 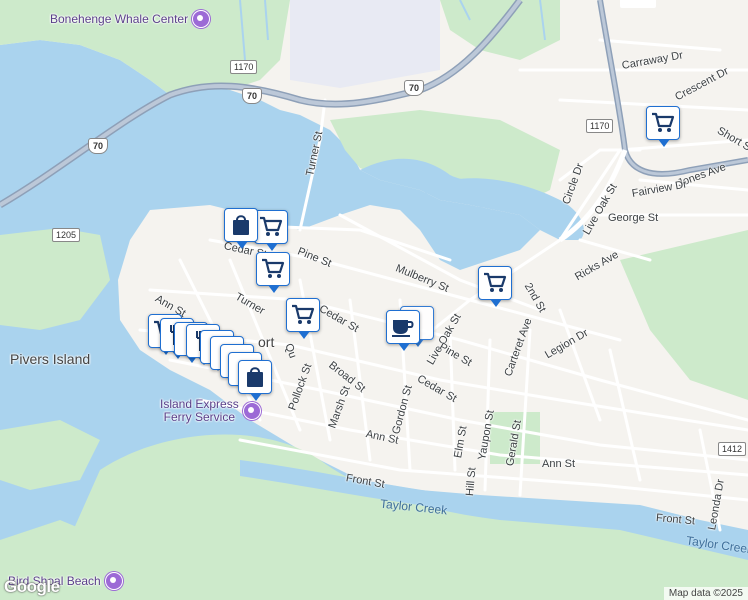 I want to click on marker-grocery-northeast, so click(x=663, y=126).